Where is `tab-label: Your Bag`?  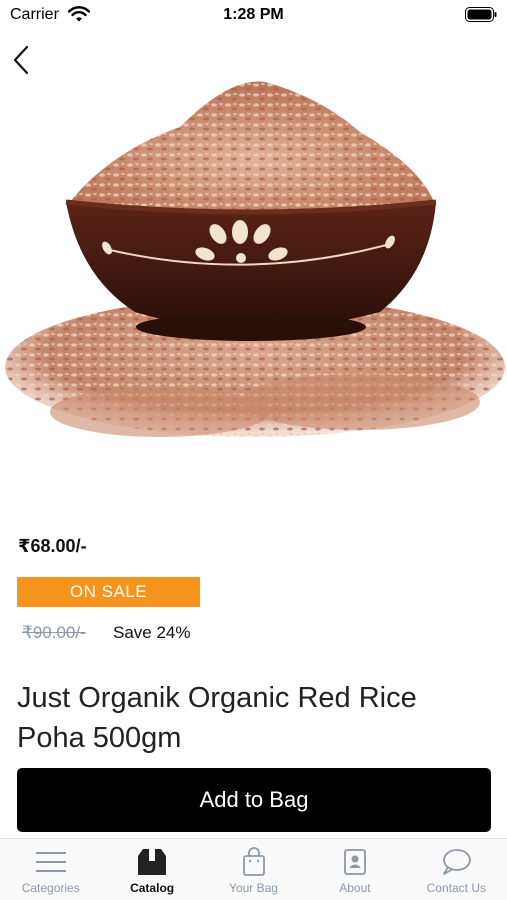 tab-label: Your Bag is located at coordinates (253, 888).